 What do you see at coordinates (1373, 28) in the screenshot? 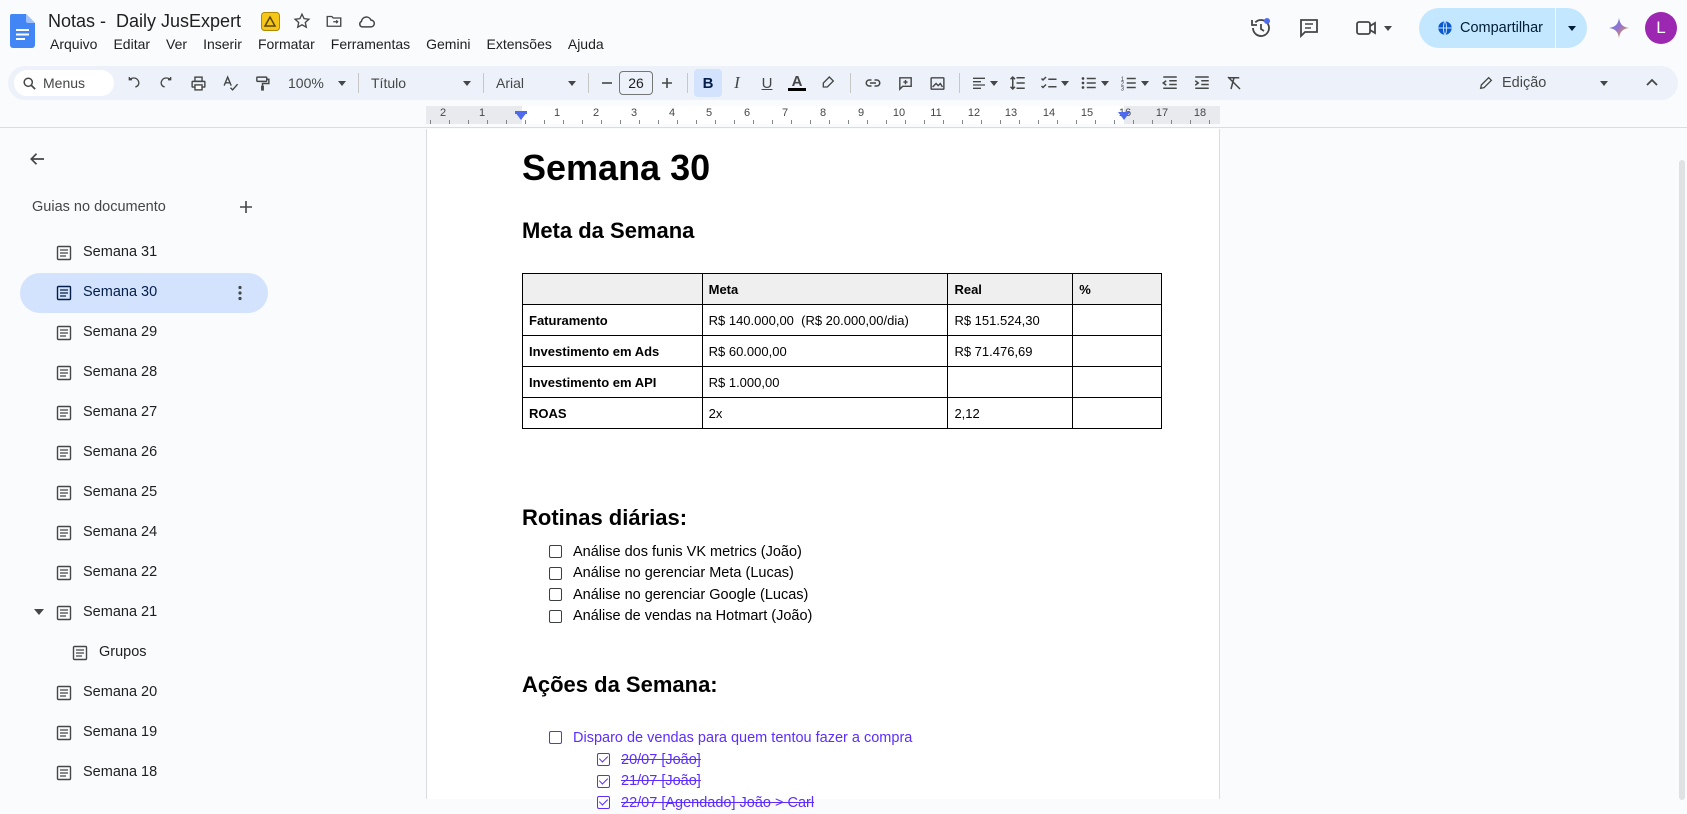
I see `meet-icon` at bounding box center [1373, 28].